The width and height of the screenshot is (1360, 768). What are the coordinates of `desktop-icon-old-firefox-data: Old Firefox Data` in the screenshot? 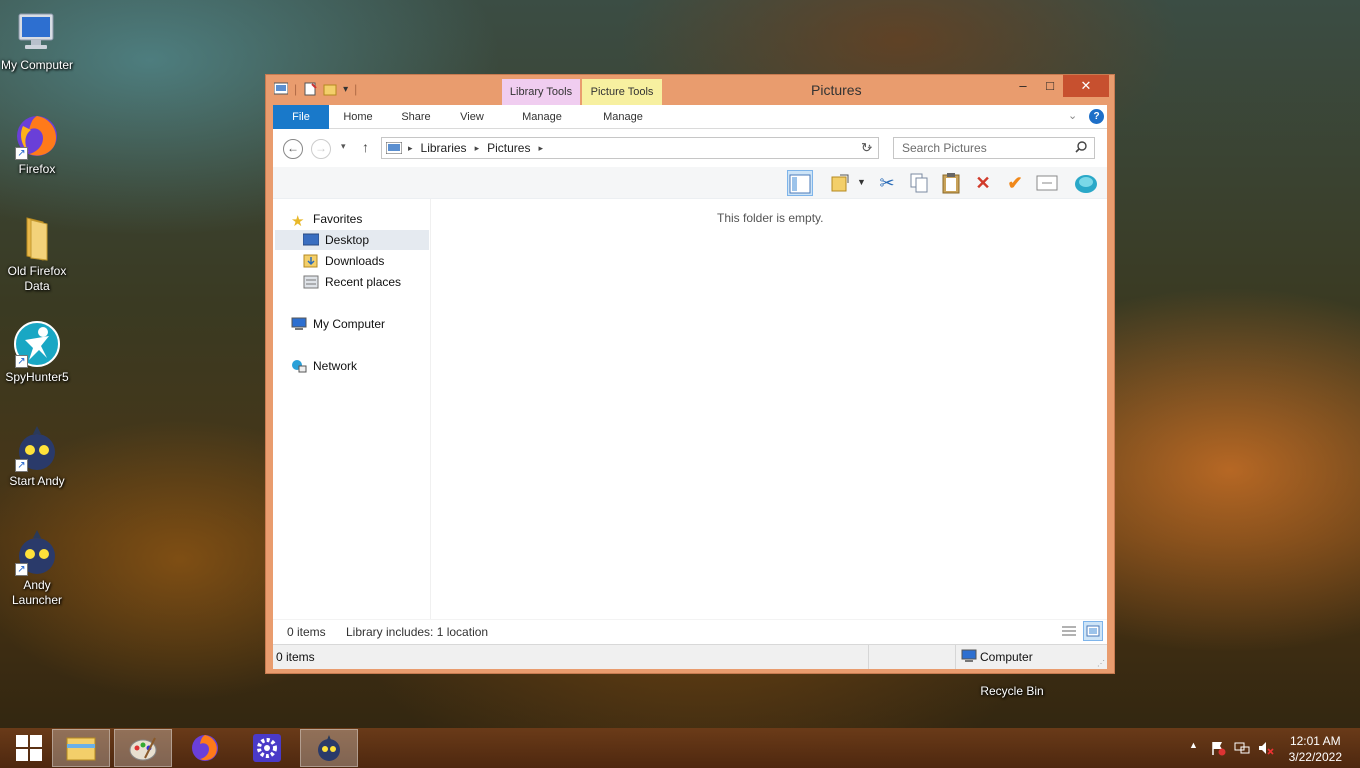 It's located at (37, 254).